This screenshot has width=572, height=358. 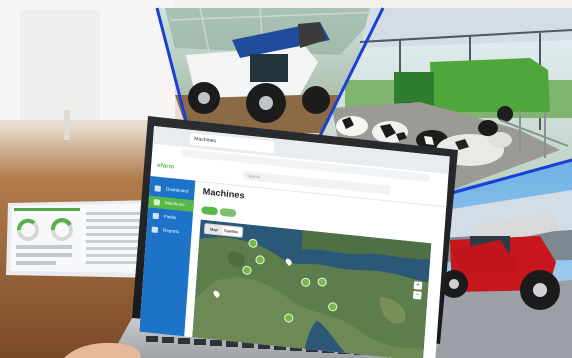 What do you see at coordinates (157, 202) in the screenshot?
I see `tractor-icon` at bounding box center [157, 202].